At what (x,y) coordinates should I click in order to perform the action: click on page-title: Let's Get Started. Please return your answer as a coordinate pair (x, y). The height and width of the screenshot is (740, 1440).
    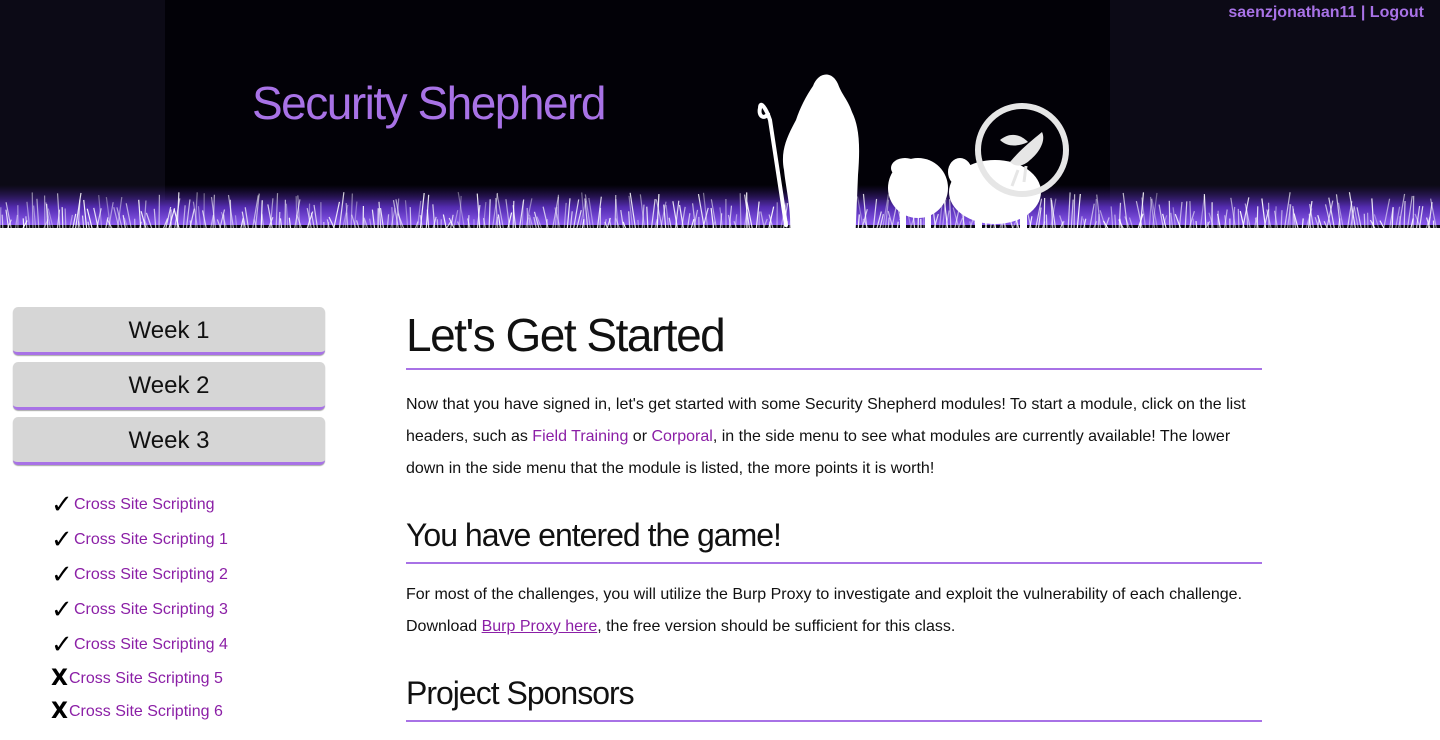
    Looking at the image, I should click on (834, 339).